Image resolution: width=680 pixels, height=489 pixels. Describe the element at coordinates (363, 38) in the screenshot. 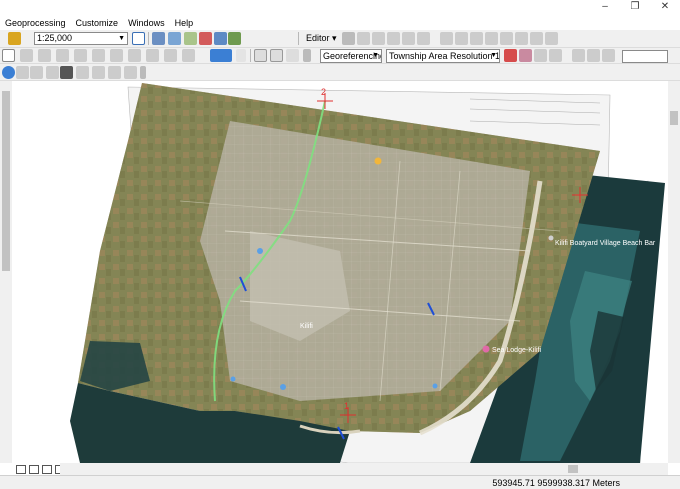

I see `edit-annotation-icon` at that location.